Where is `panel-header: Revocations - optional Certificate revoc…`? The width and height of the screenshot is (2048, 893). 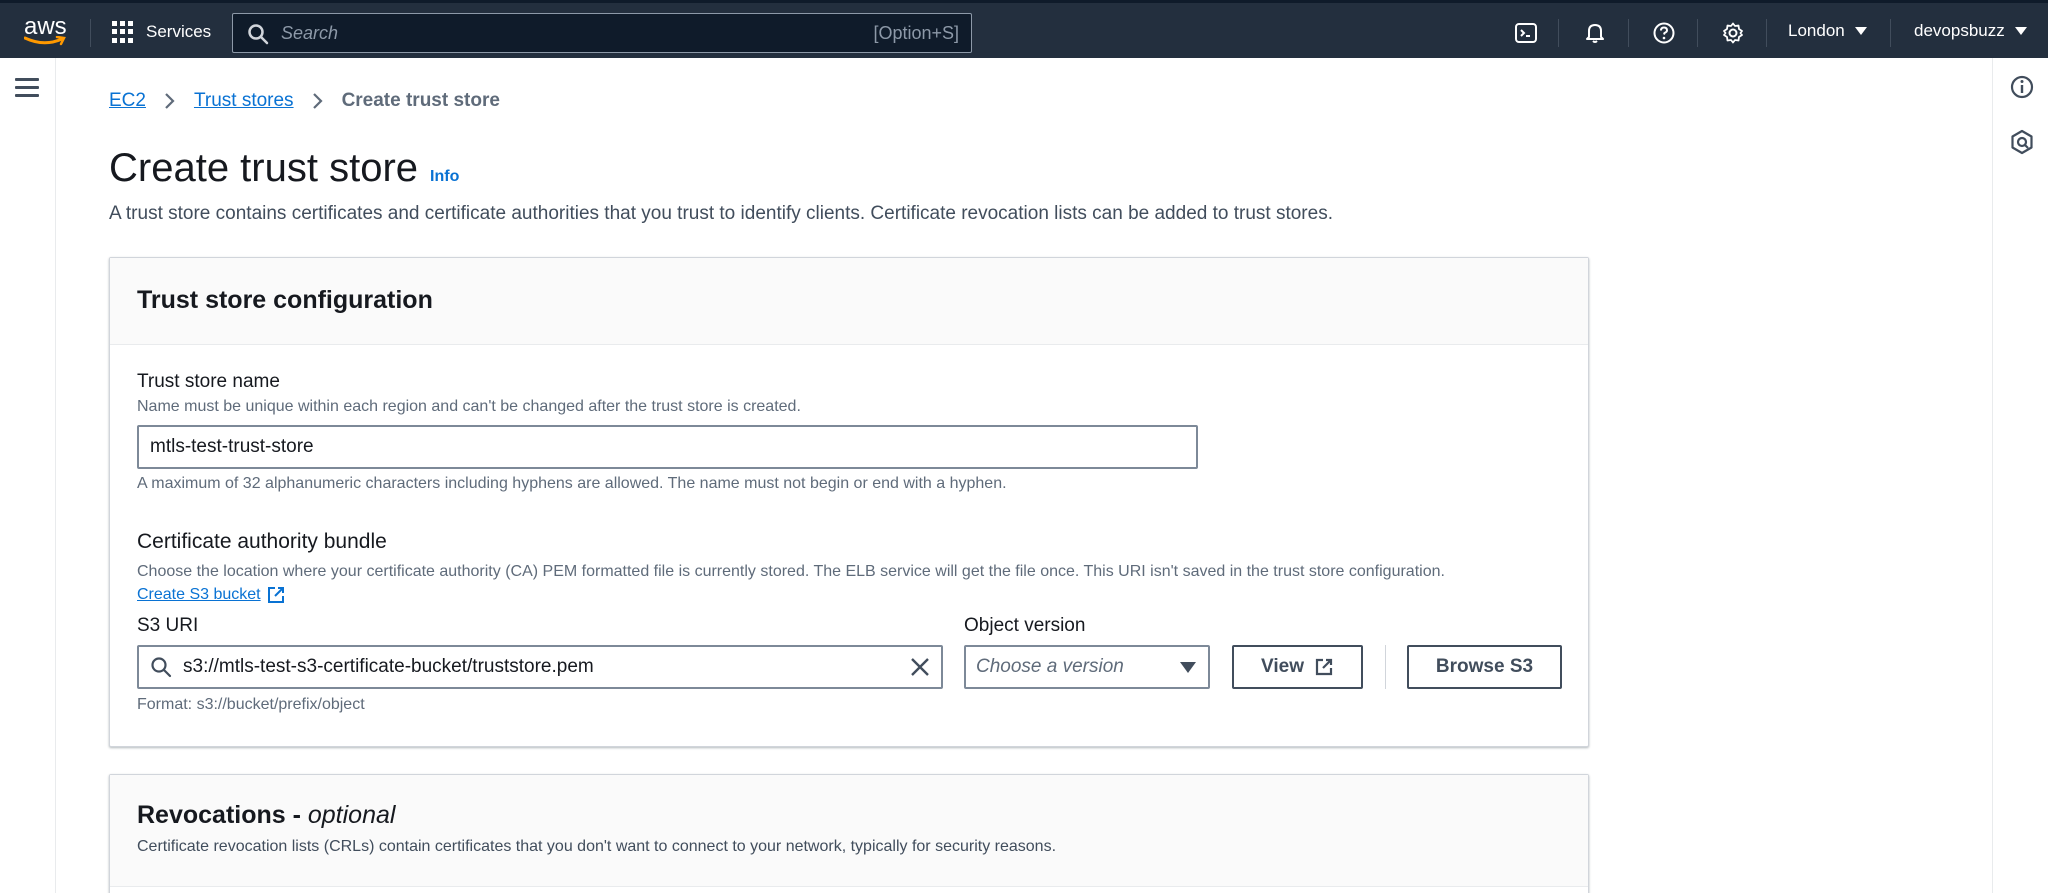 panel-header: Revocations - optional Certificate revoc… is located at coordinates (849, 831).